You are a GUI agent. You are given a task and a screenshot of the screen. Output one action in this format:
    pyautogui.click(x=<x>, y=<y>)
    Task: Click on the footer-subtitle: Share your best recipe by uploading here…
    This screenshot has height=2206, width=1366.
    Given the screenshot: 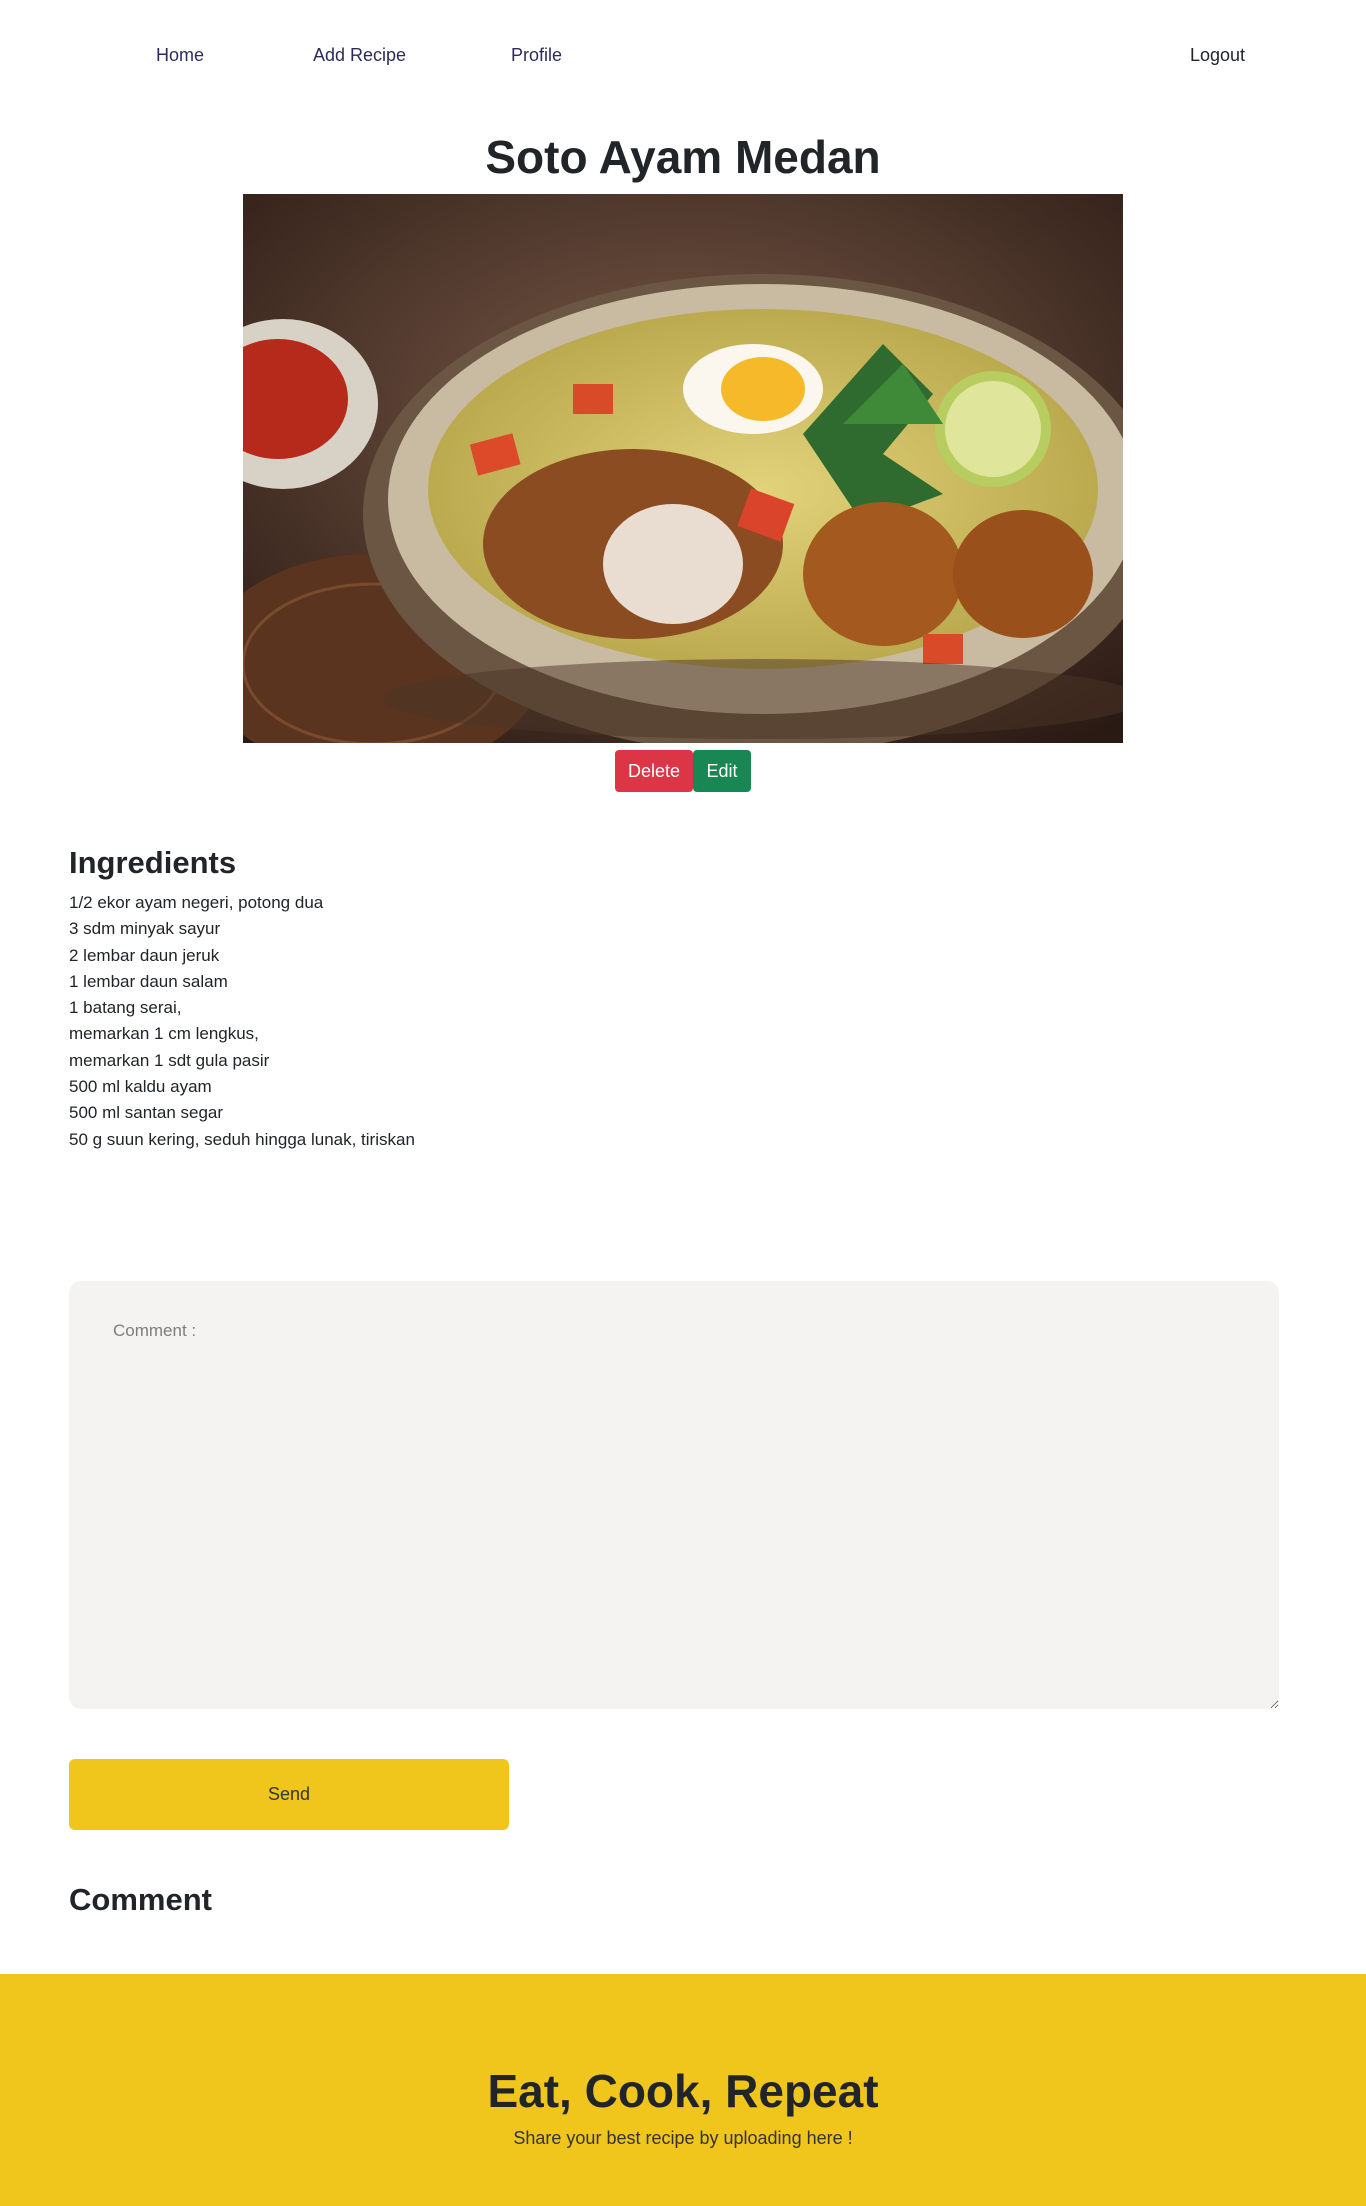 What is the action you would take?
    pyautogui.click(x=683, y=2138)
    